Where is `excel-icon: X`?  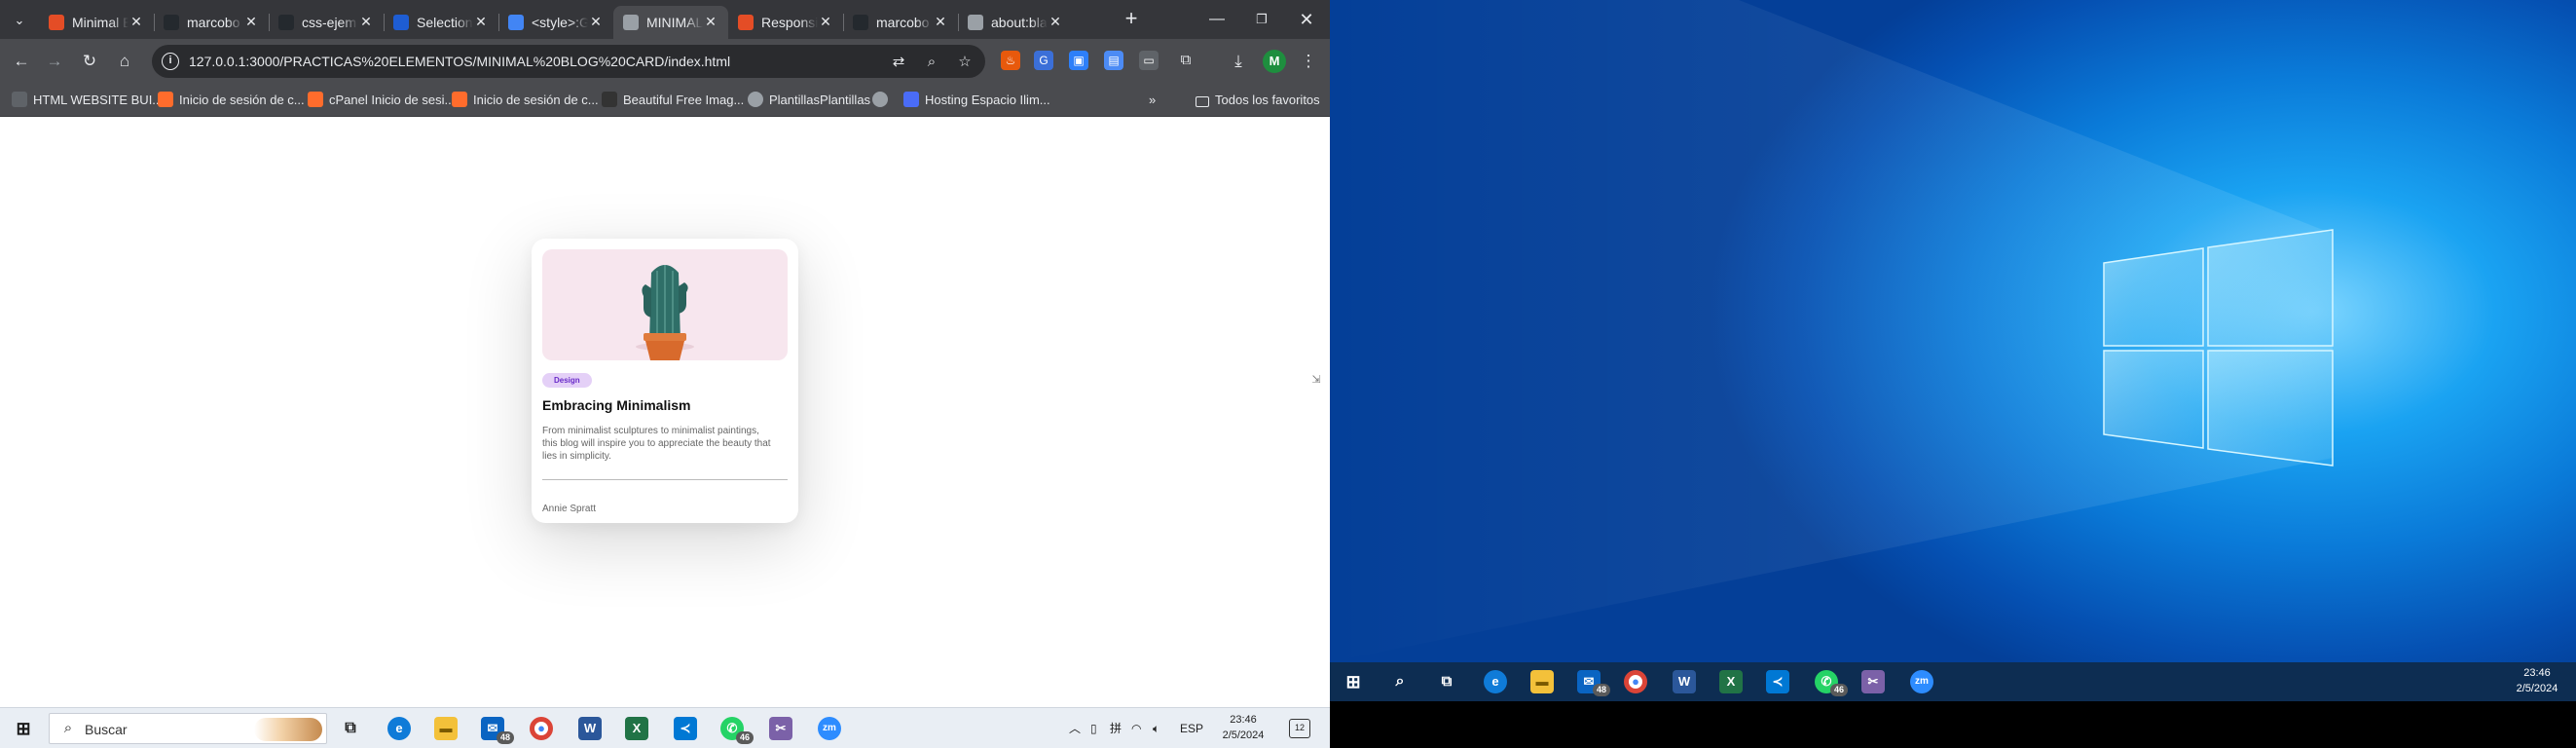 excel-icon: X is located at coordinates (636, 729).